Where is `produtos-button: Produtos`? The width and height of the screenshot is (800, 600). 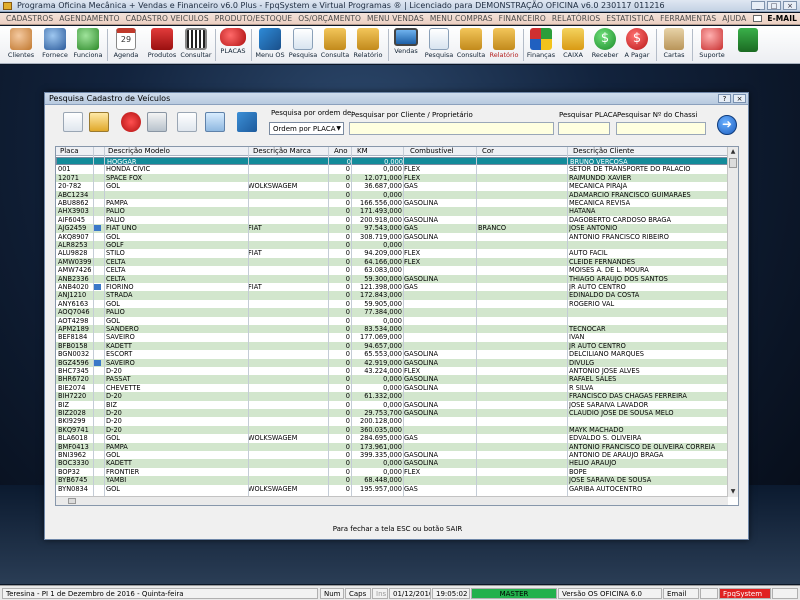
produtos-button: Produtos is located at coordinates (162, 45).